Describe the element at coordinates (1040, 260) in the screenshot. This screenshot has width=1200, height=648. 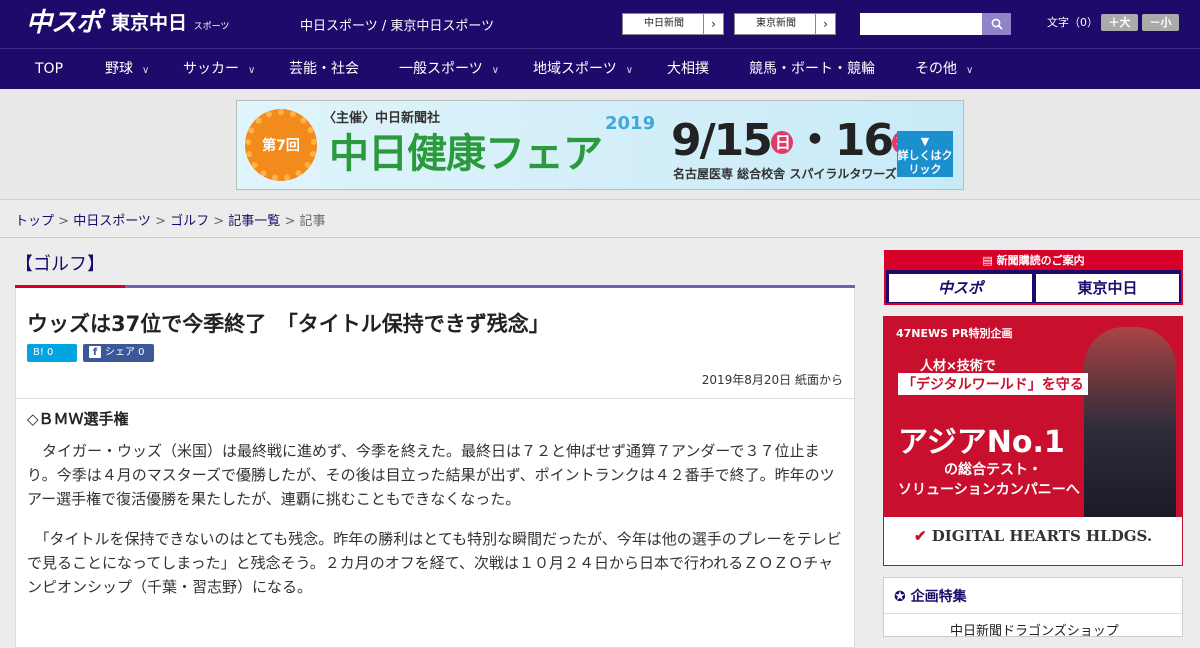
I see `subscription-title-text: 新聞購読のご案内` at that location.